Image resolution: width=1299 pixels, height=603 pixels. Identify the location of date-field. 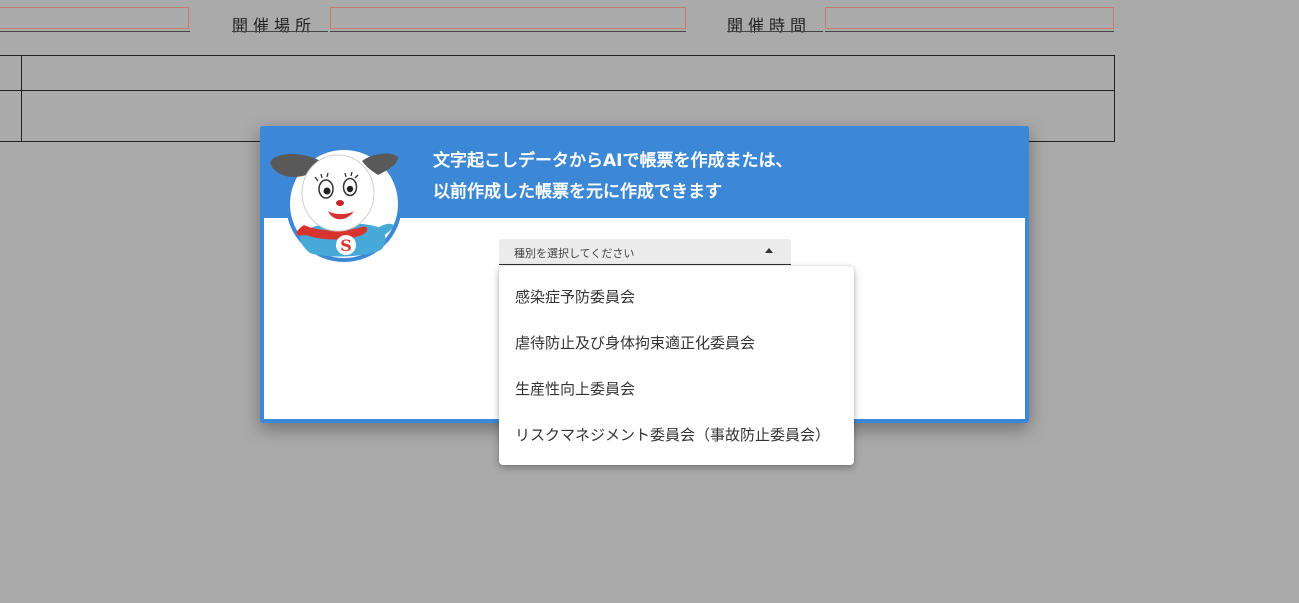
(94, 18).